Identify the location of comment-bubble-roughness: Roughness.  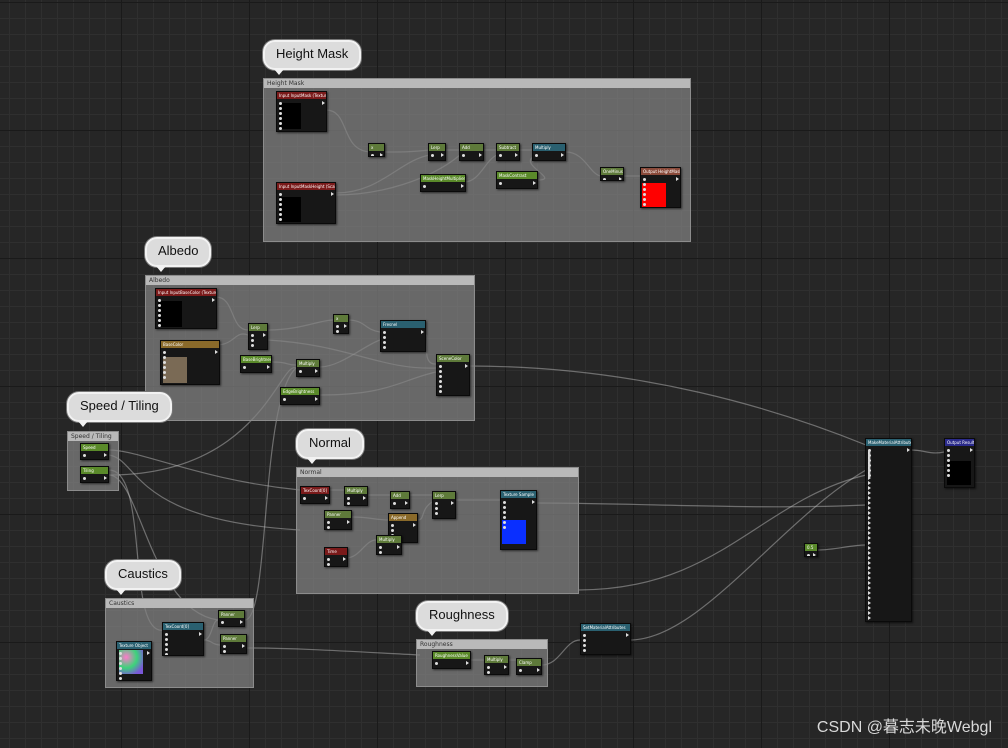
(462, 618).